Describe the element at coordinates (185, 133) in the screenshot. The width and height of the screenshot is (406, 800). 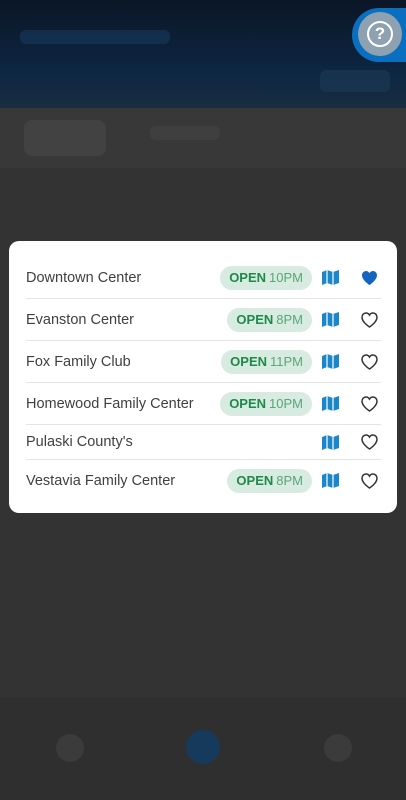
I see `background-tab-label` at that location.